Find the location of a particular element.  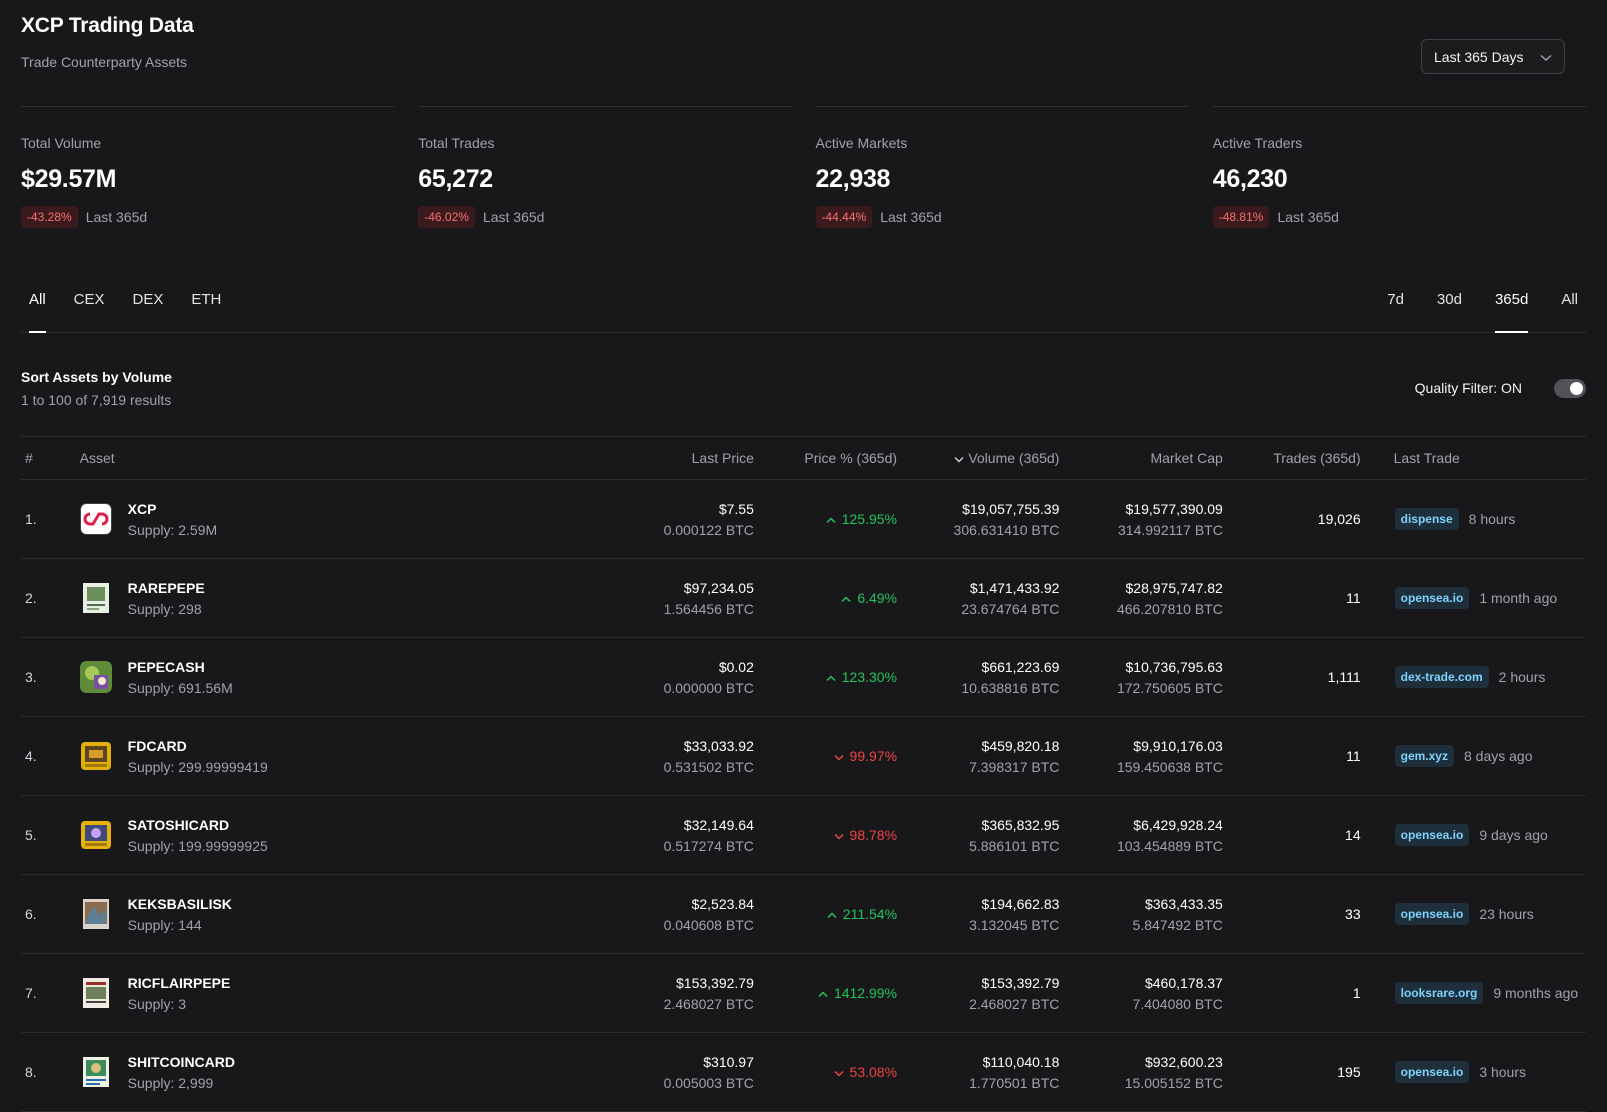

asset-name: KEKSBASILISK is located at coordinates (180, 904).